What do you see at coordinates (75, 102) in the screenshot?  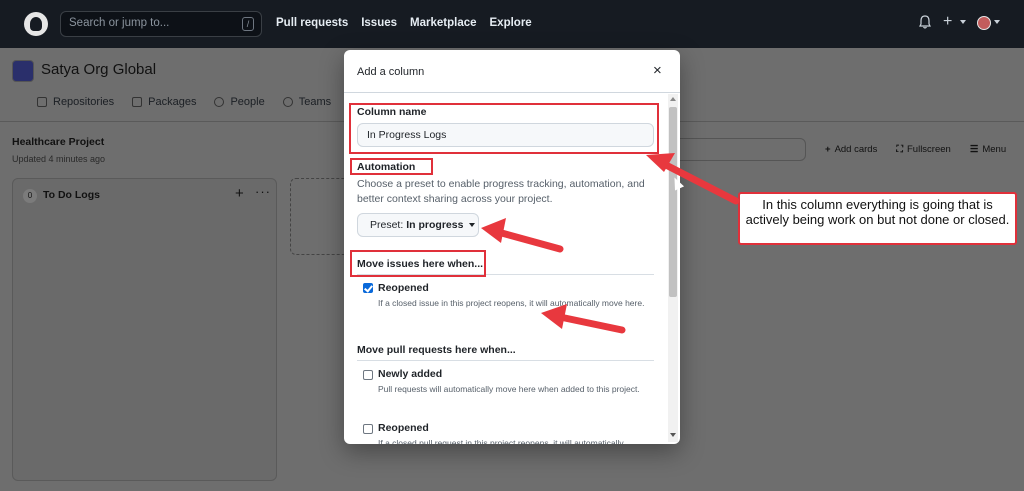 I see `tab-repositories: Repositories` at bounding box center [75, 102].